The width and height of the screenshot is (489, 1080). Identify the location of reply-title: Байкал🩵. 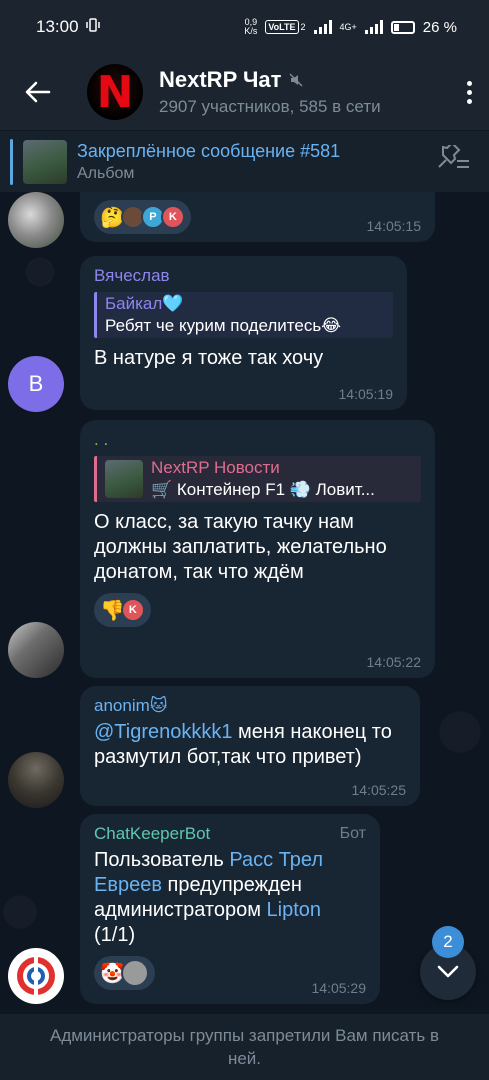
(144, 303).